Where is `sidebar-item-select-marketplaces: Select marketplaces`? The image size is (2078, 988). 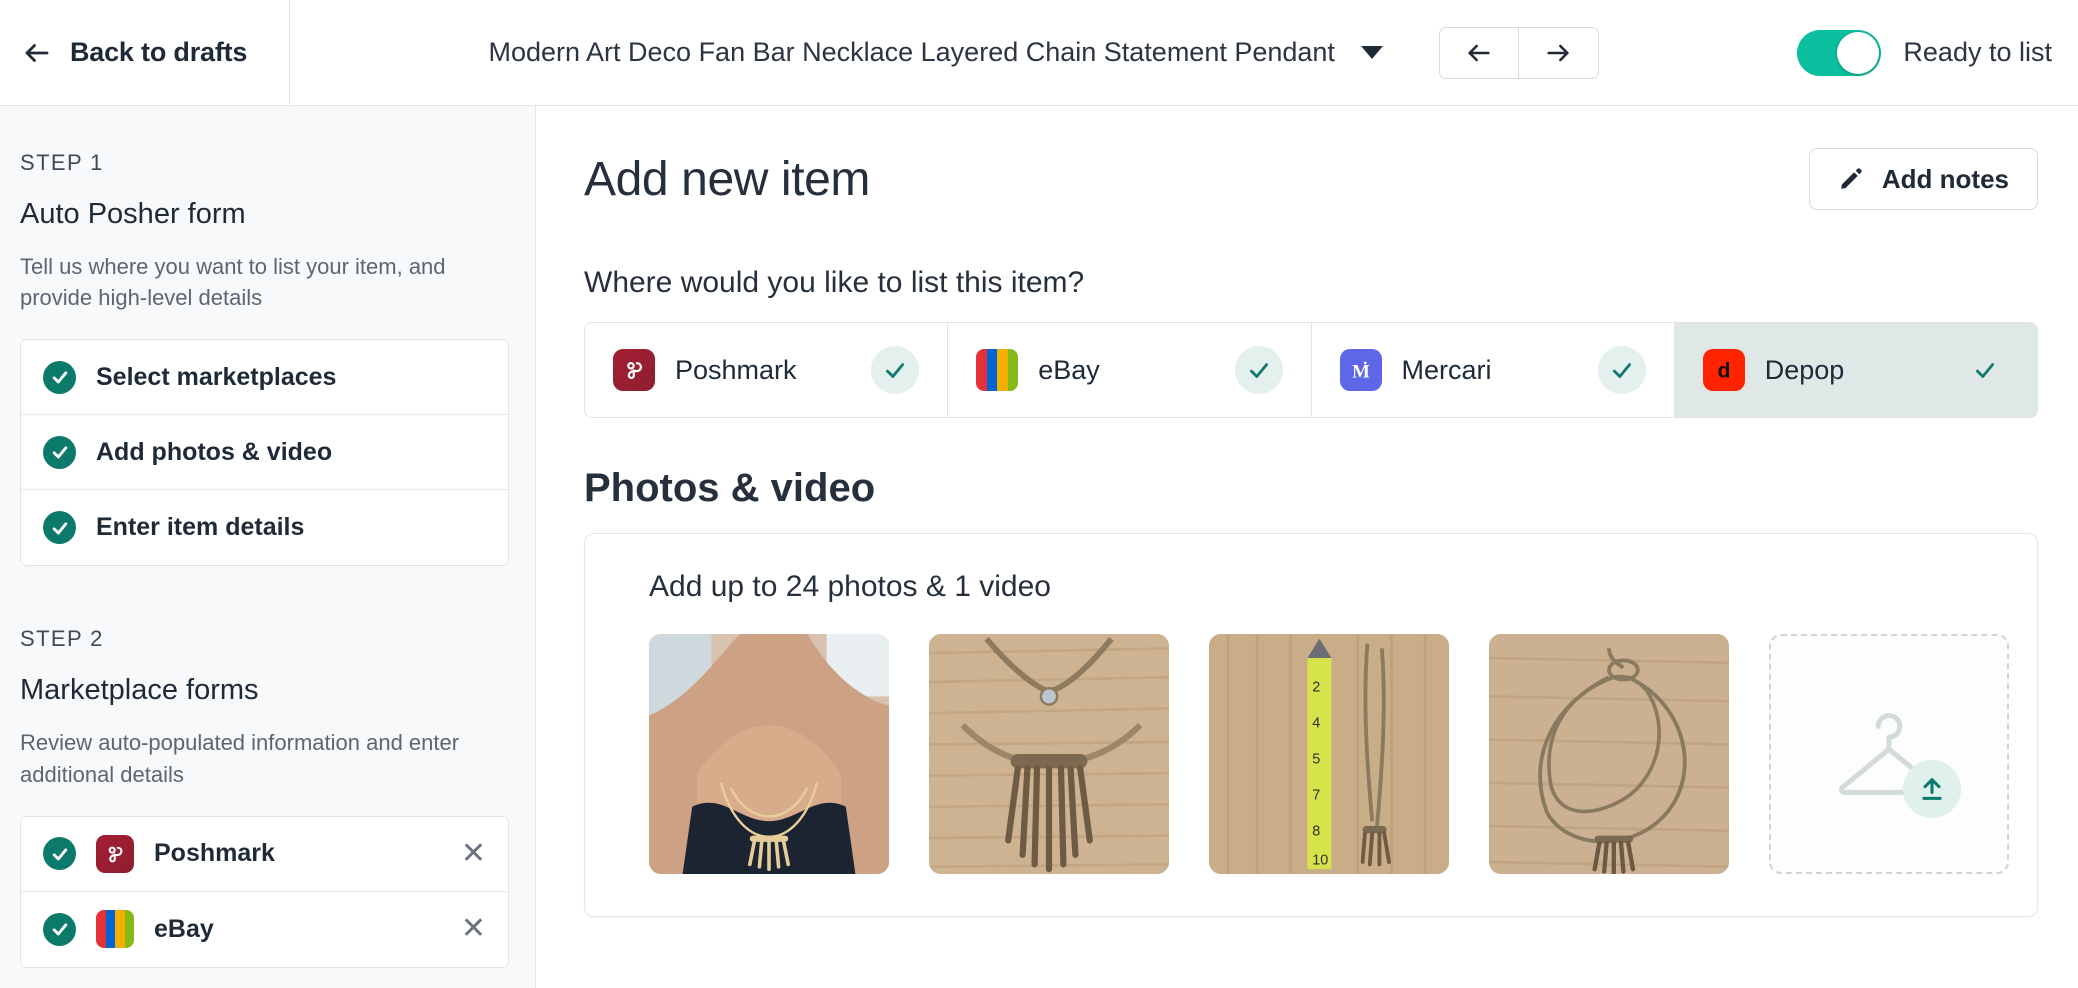 sidebar-item-select-marketplaces: Select marketplaces is located at coordinates (264, 378).